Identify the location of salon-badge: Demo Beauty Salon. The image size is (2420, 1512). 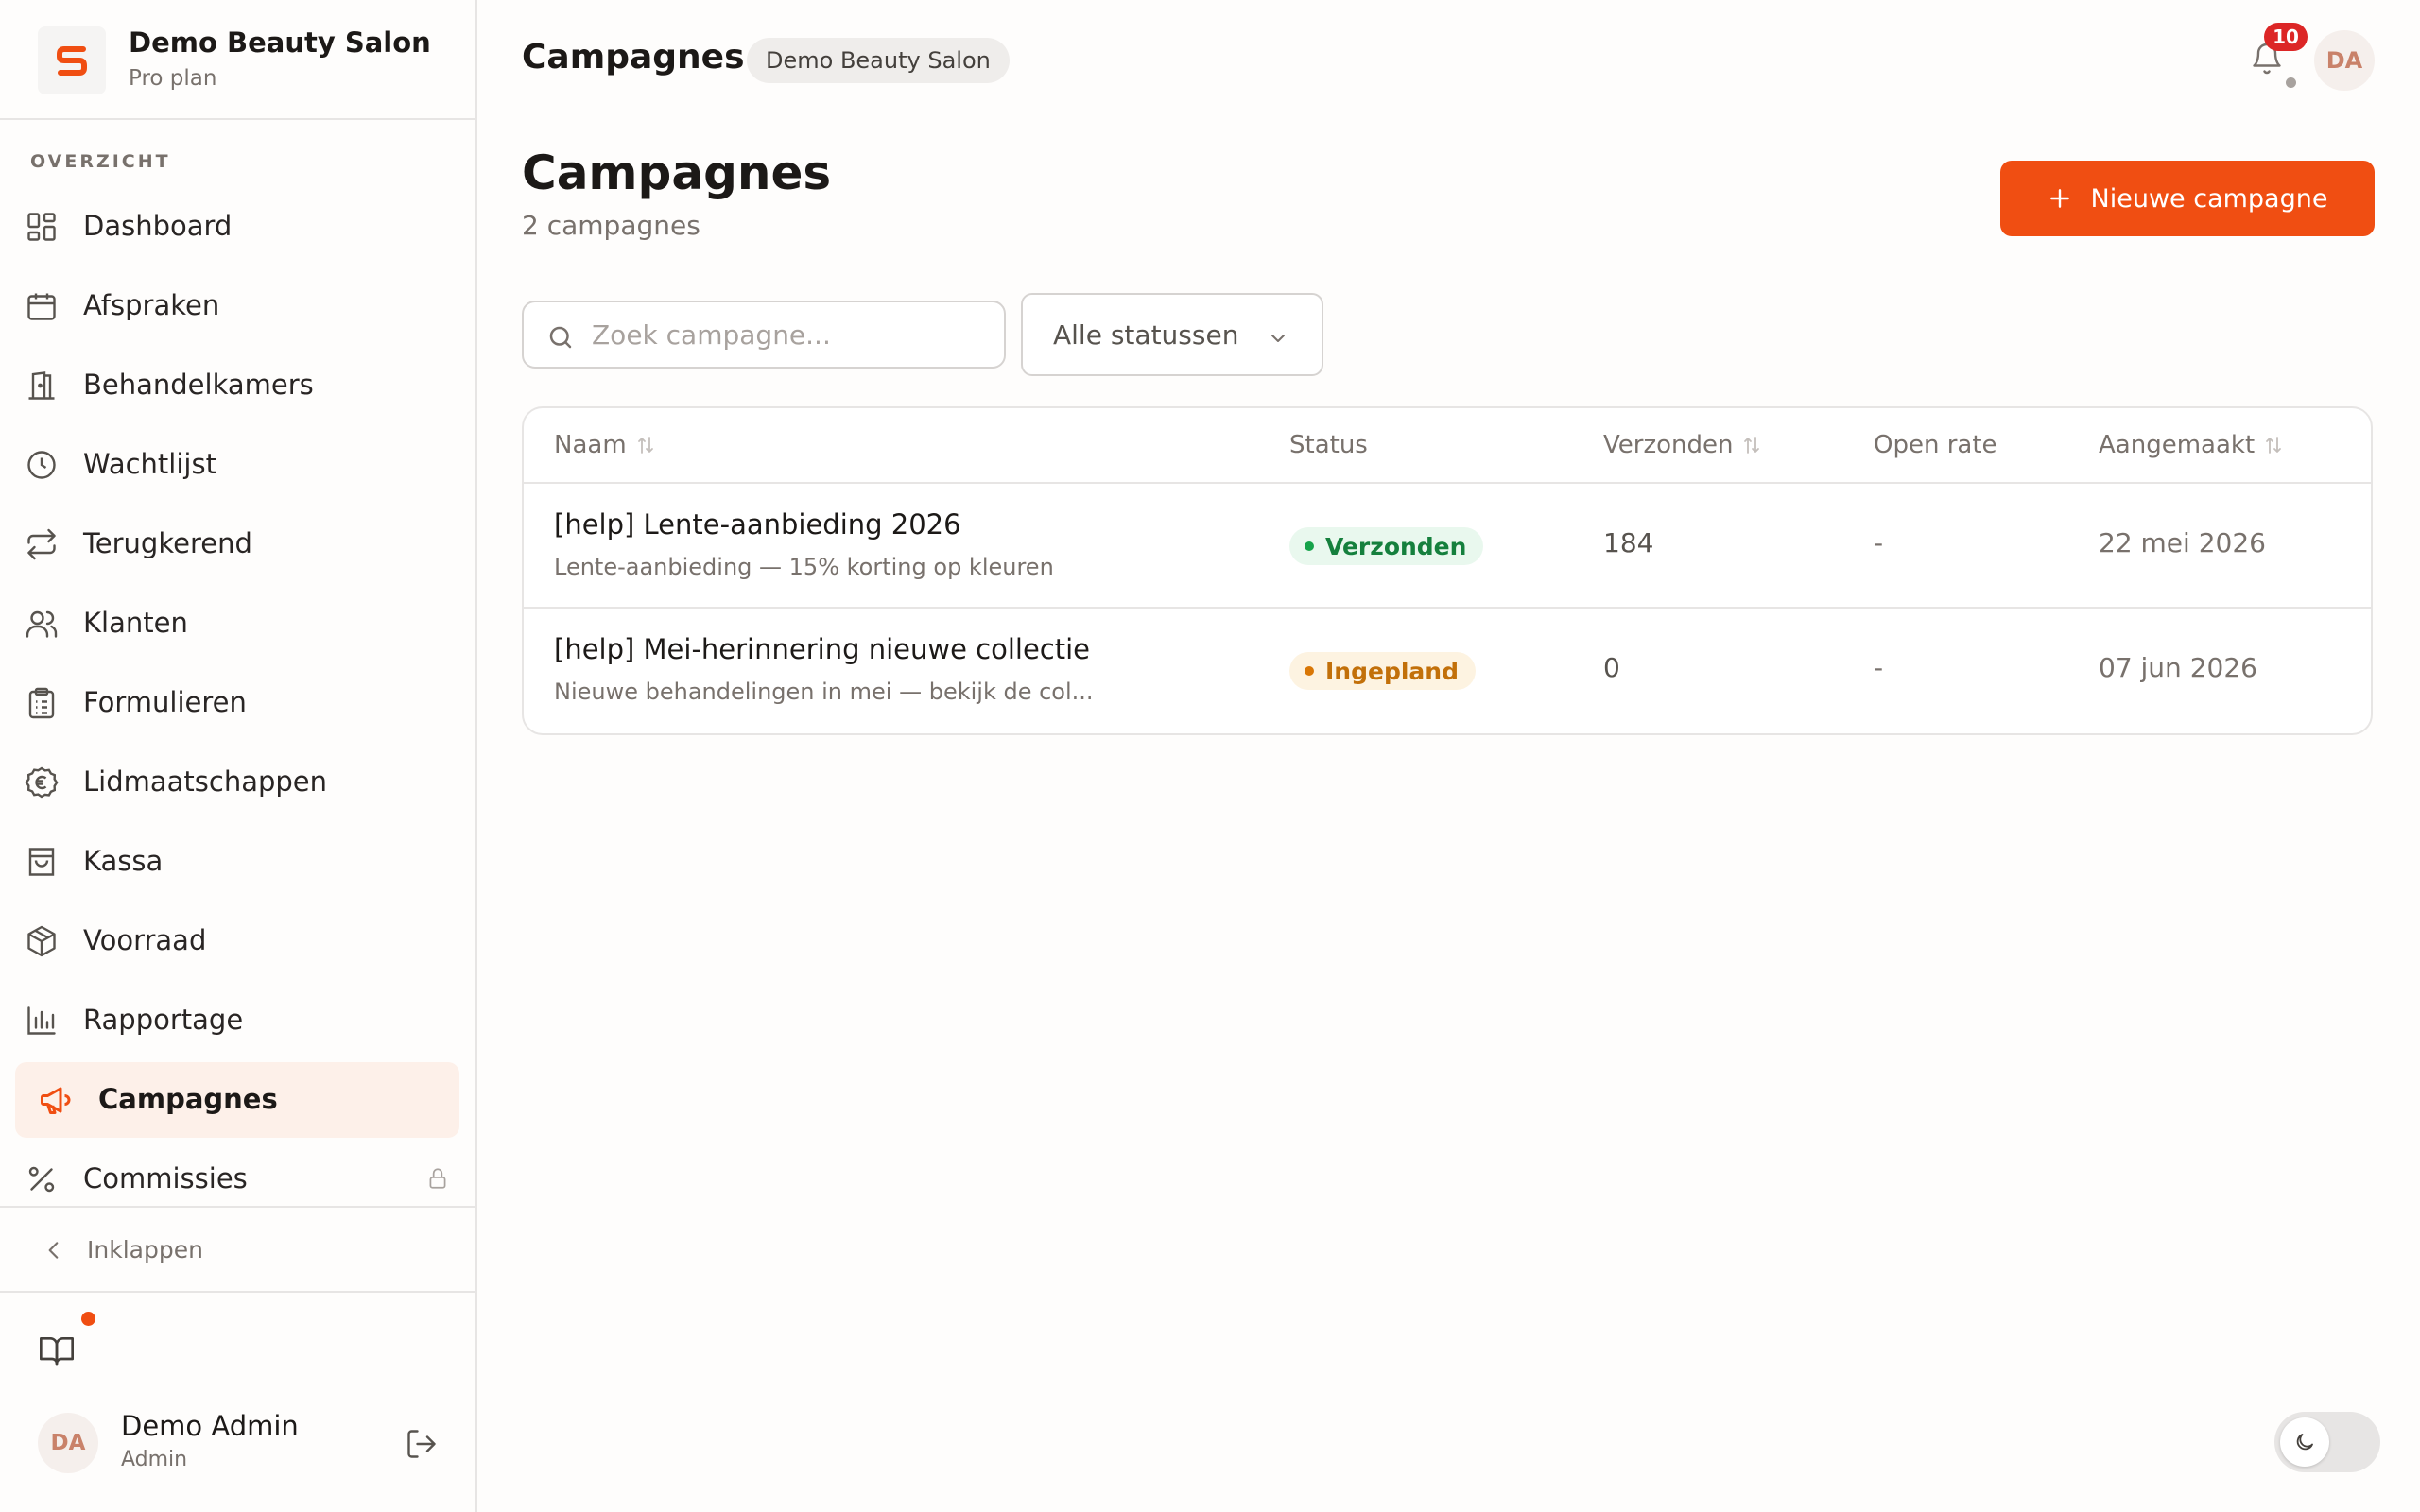
(878, 60).